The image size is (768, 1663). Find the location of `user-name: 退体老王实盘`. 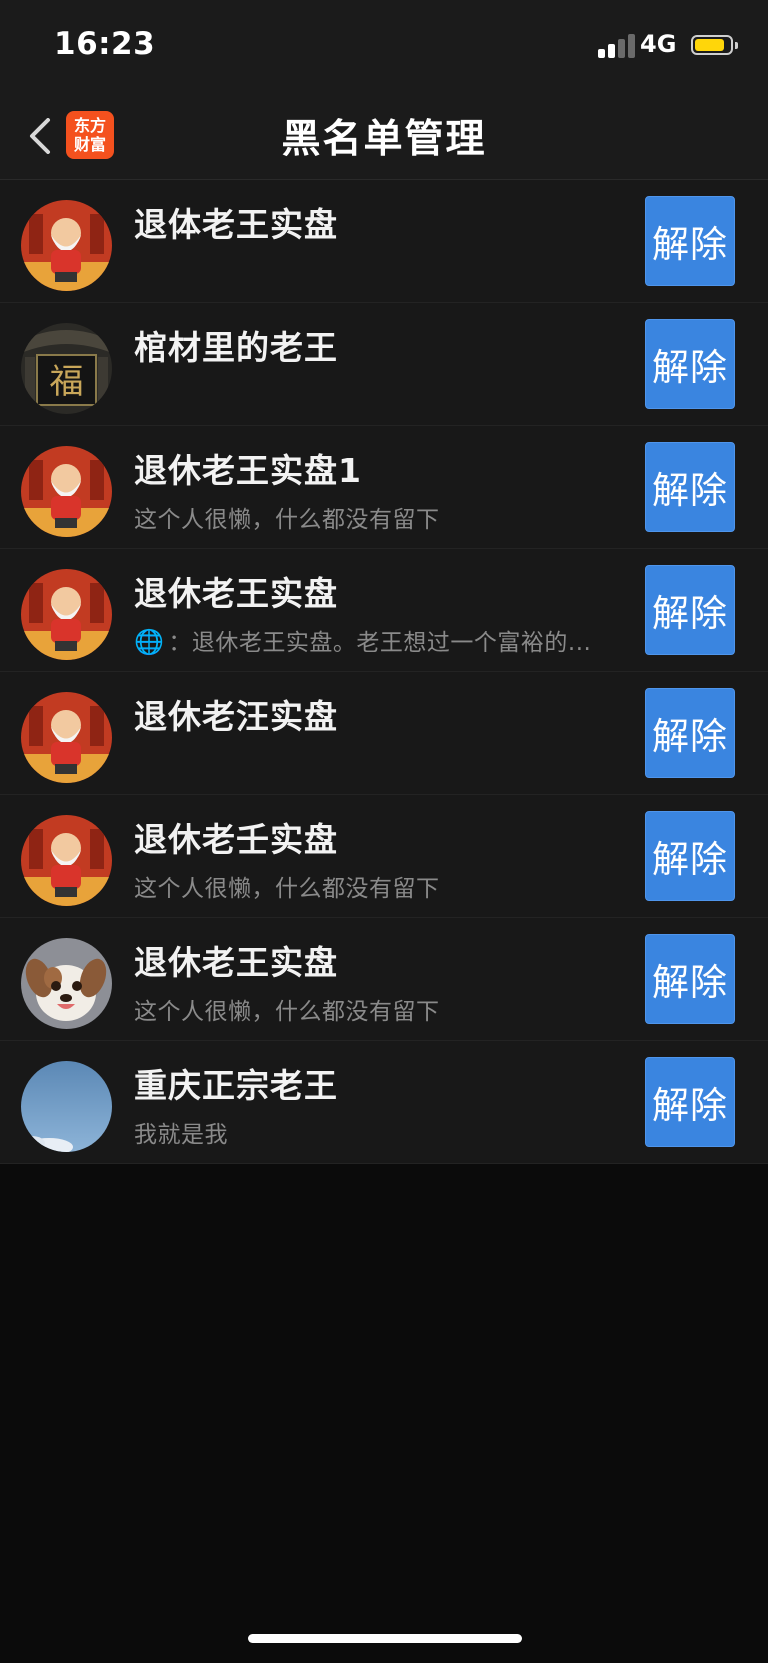

user-name: 退体老王实盘 is located at coordinates (236, 224).